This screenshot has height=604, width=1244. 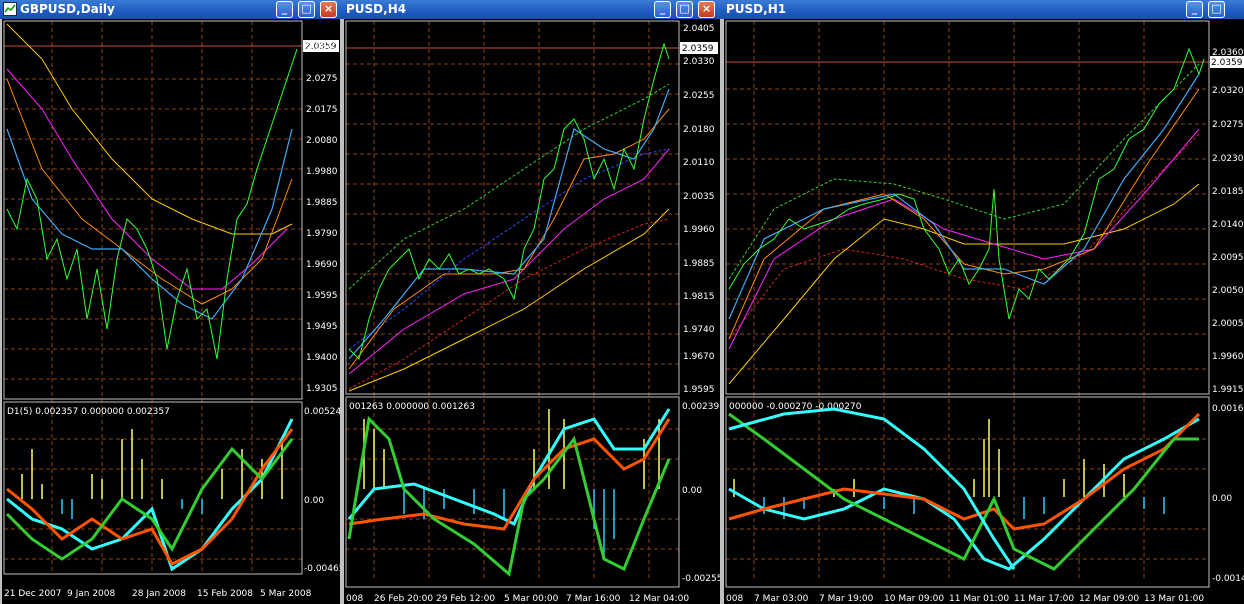 What do you see at coordinates (1228, 258) in the screenshot?
I see `svg-text: 2.0095` at bounding box center [1228, 258].